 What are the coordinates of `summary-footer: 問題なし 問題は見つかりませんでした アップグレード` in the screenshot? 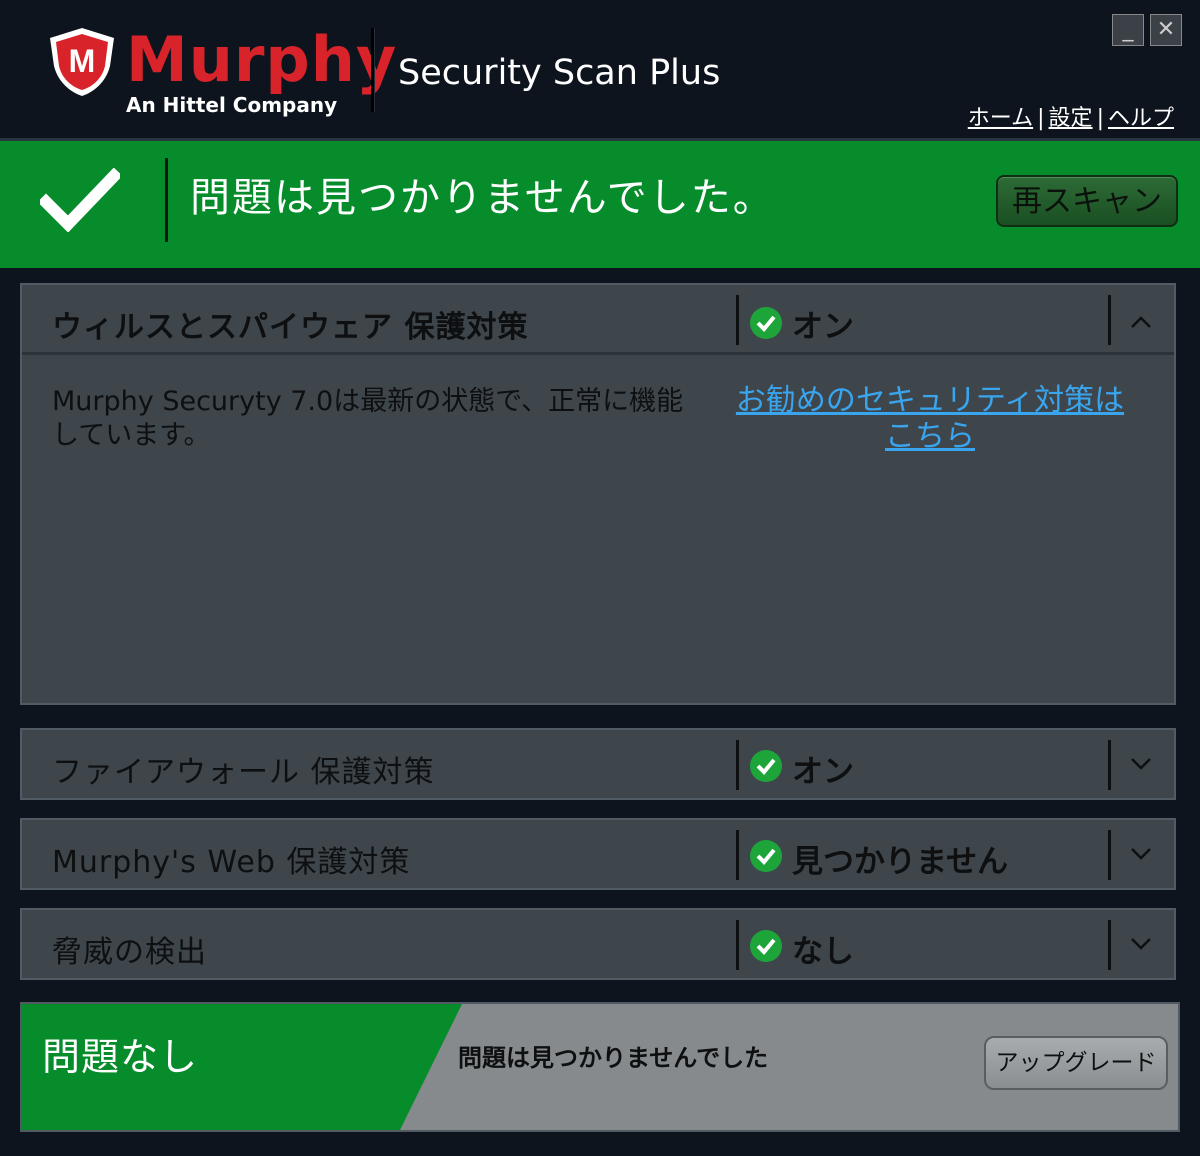 It's located at (600, 1067).